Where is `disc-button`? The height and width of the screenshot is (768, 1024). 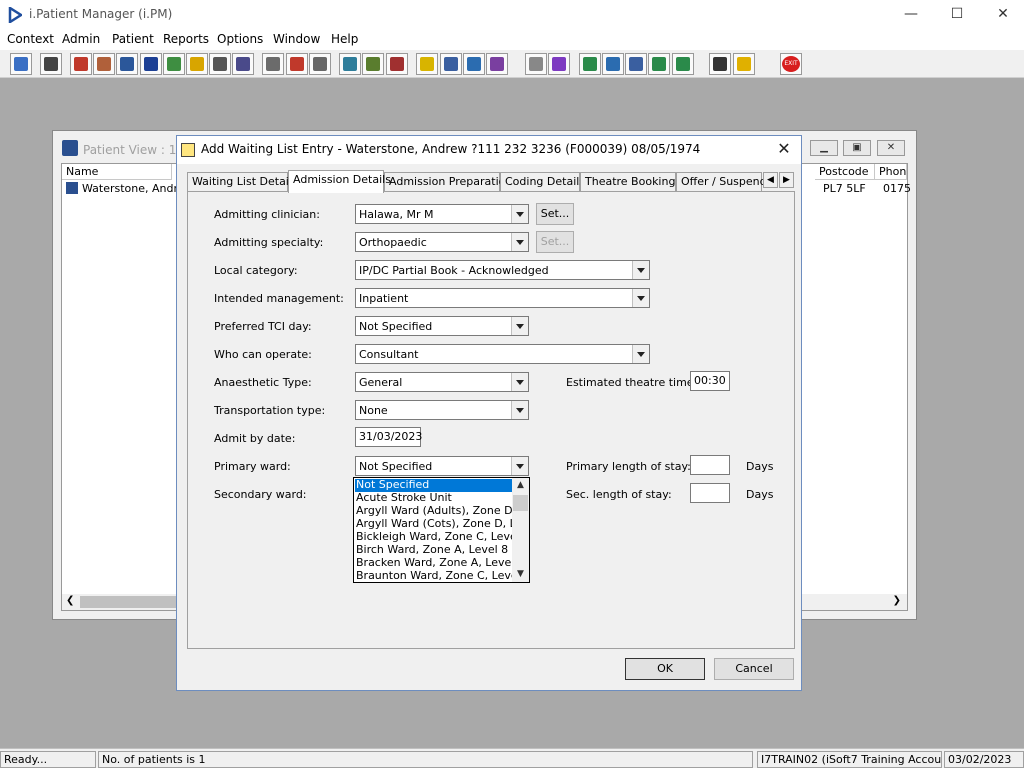
disc-button is located at coordinates (397, 64).